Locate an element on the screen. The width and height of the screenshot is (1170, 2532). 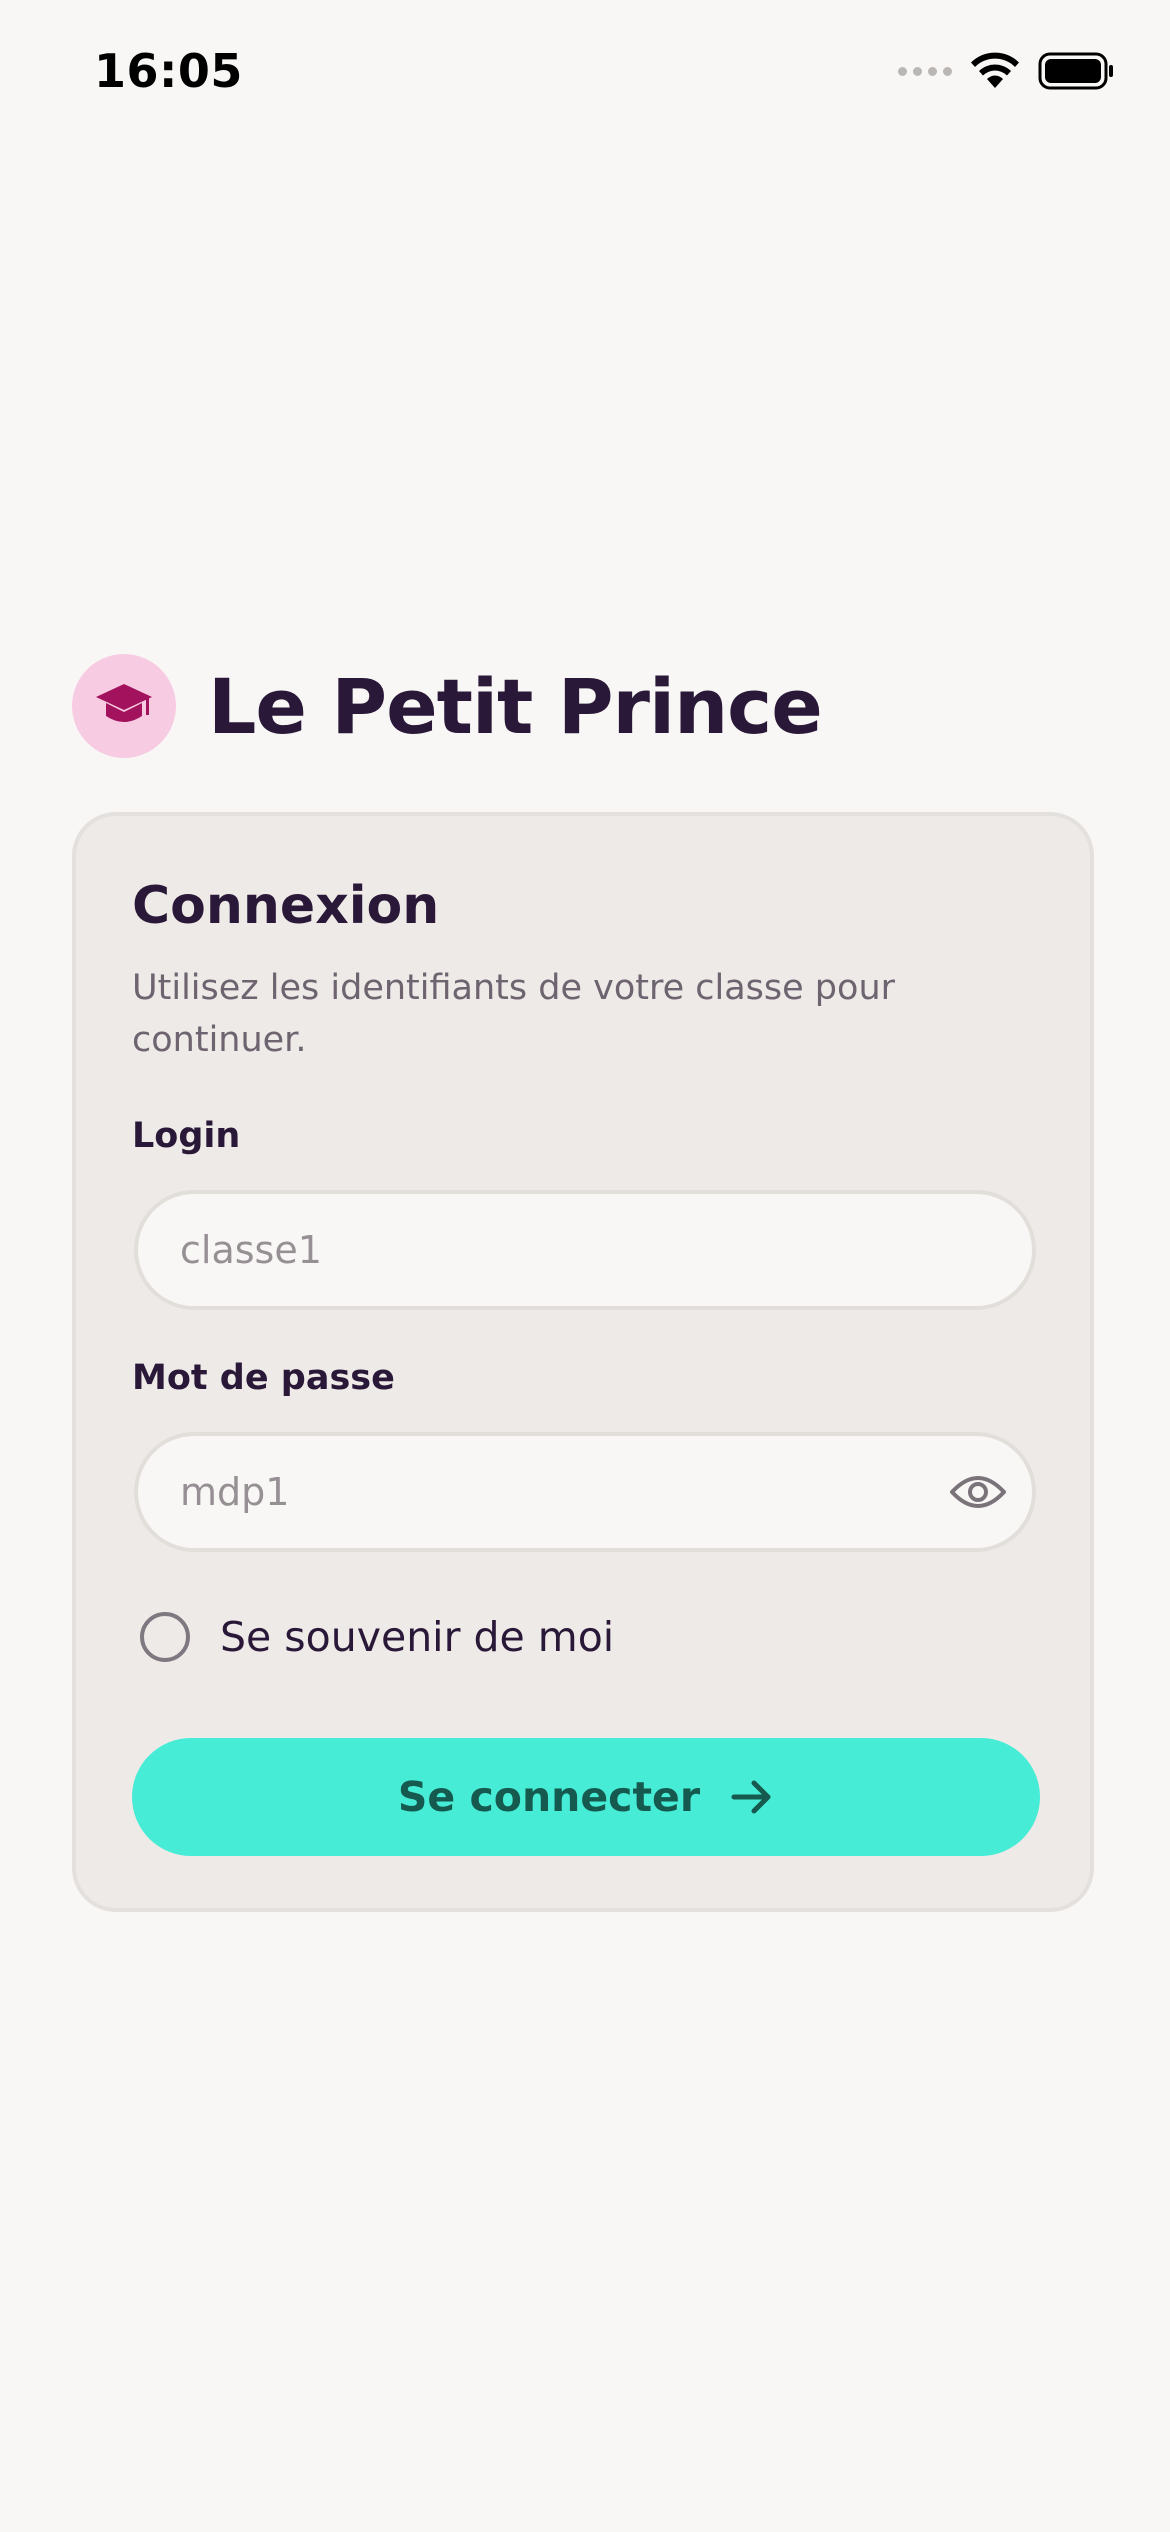
cellular-signal-icon is located at coordinates (925, 71).